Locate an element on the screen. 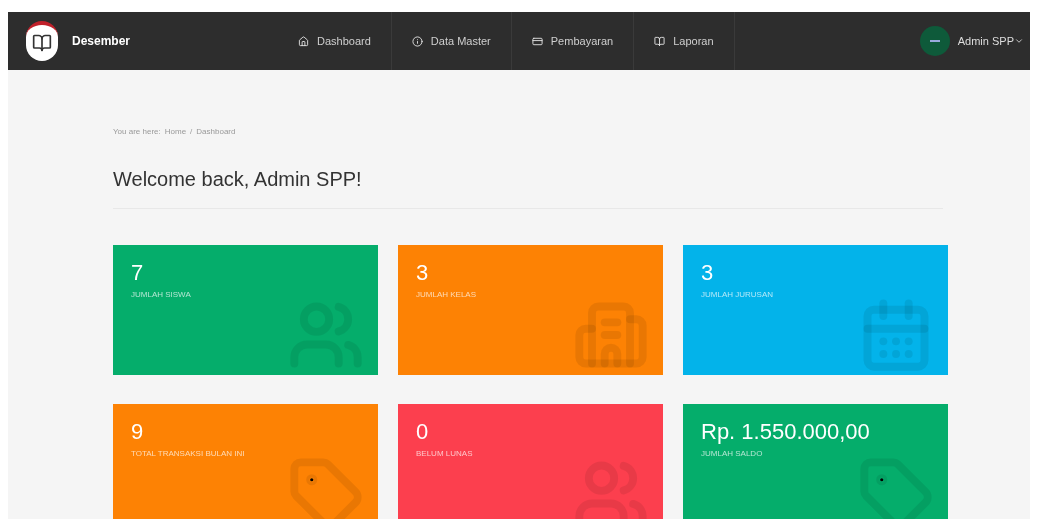  credit-card-icon is located at coordinates (537, 41).